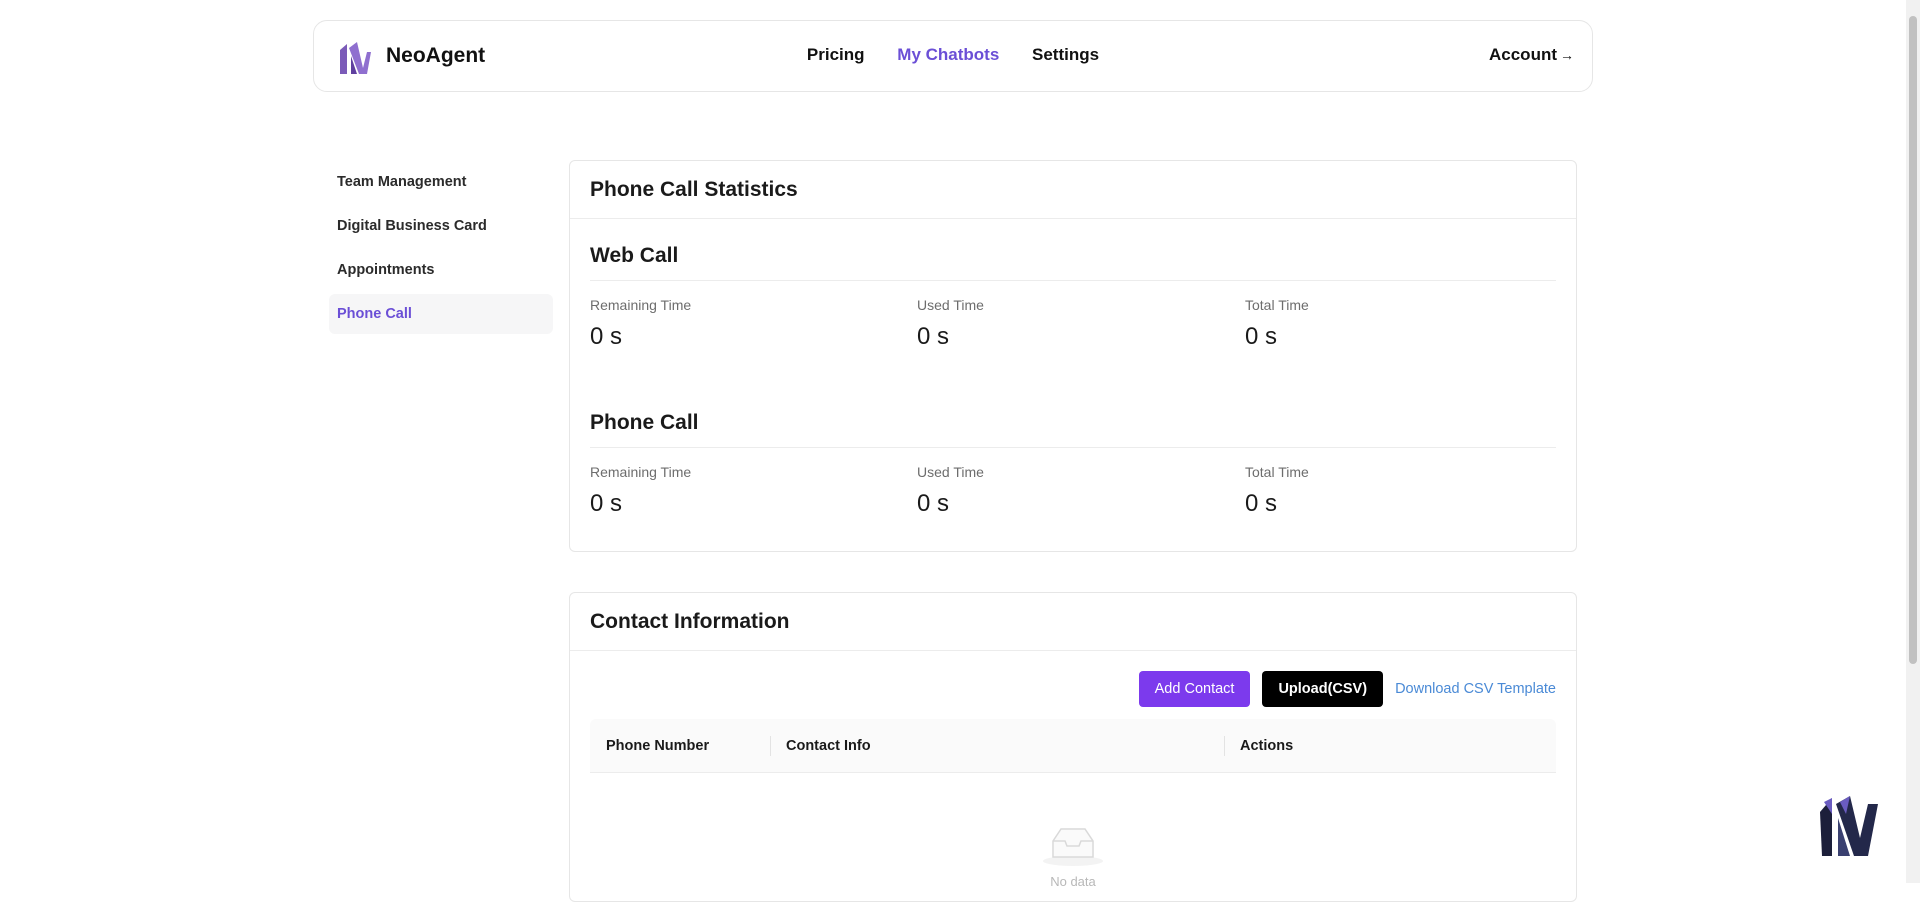  I want to click on page-scrollbar, so click(1913, 441).